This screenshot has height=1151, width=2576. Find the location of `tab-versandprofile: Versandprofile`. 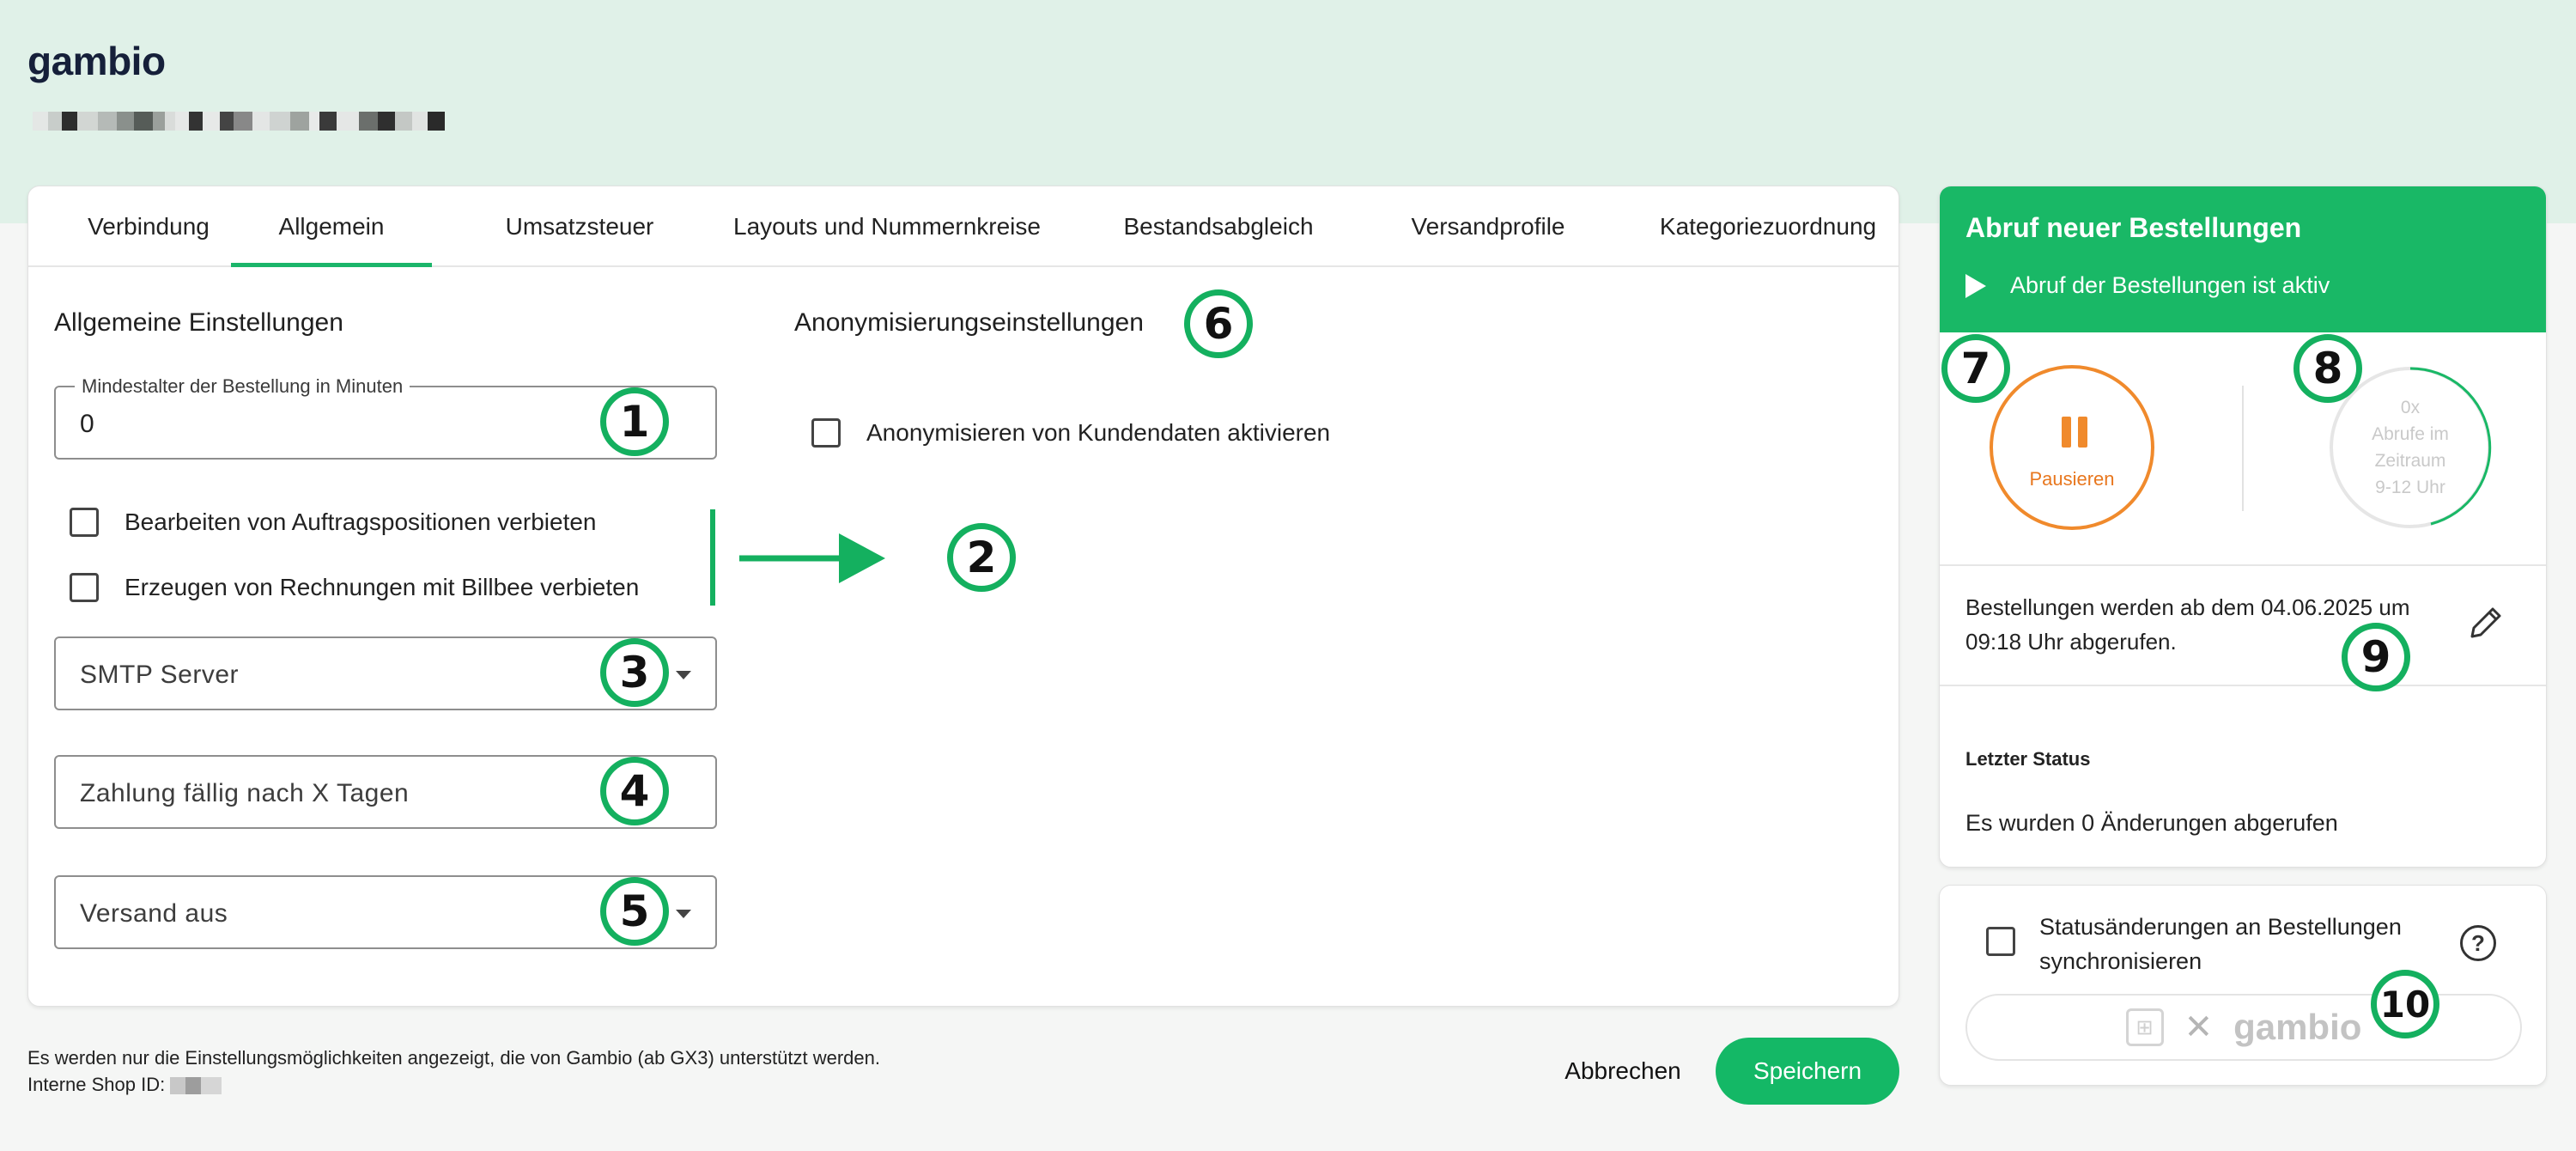

tab-versandprofile: Versandprofile is located at coordinates (1488, 226).